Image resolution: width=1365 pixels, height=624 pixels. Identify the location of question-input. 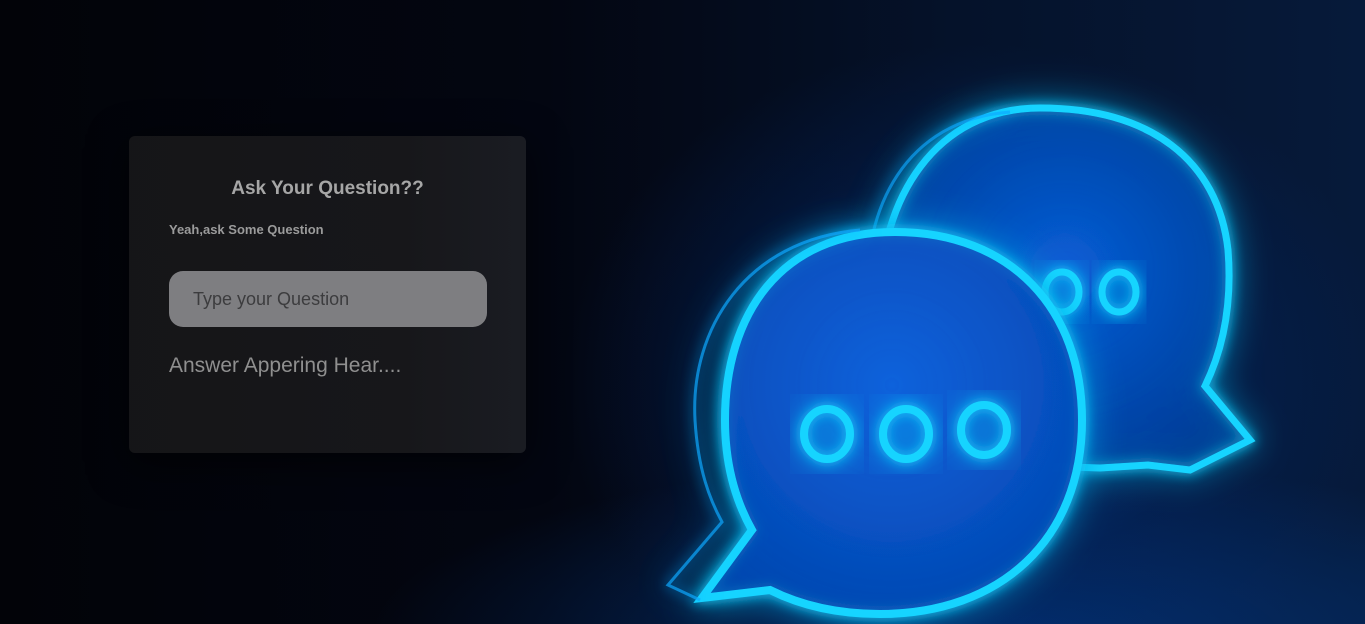
(328, 299).